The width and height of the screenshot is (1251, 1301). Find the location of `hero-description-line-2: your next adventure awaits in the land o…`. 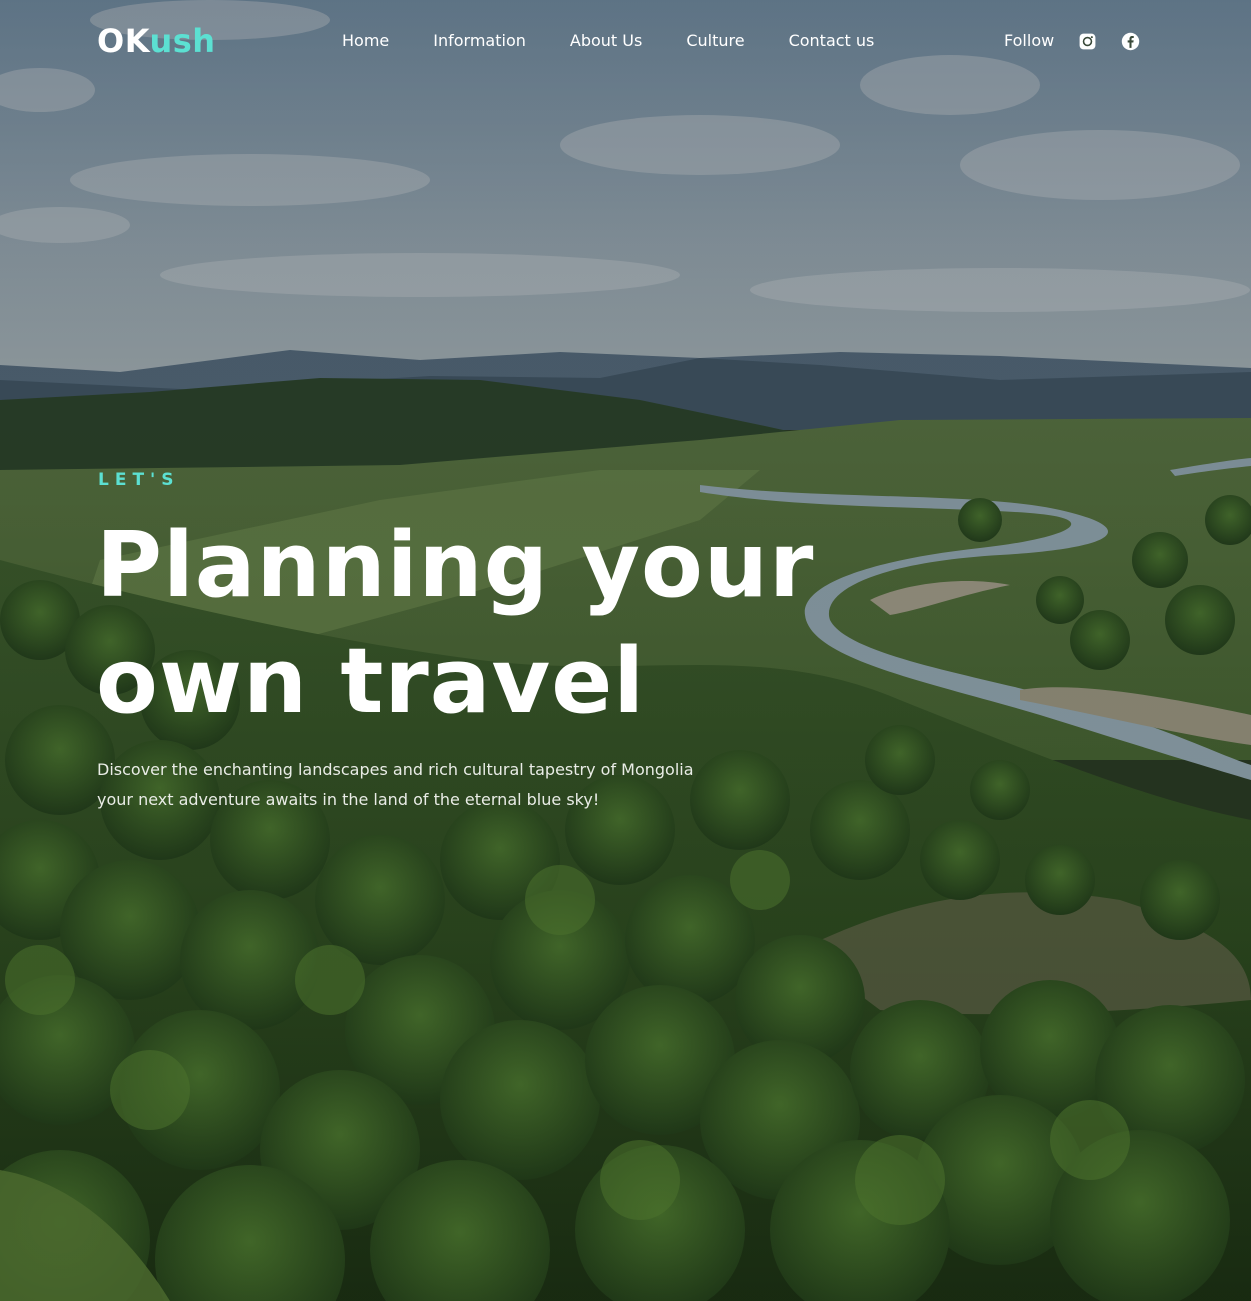

hero-description-line-2: your next adventure awaits in the land o… is located at coordinates (348, 799).